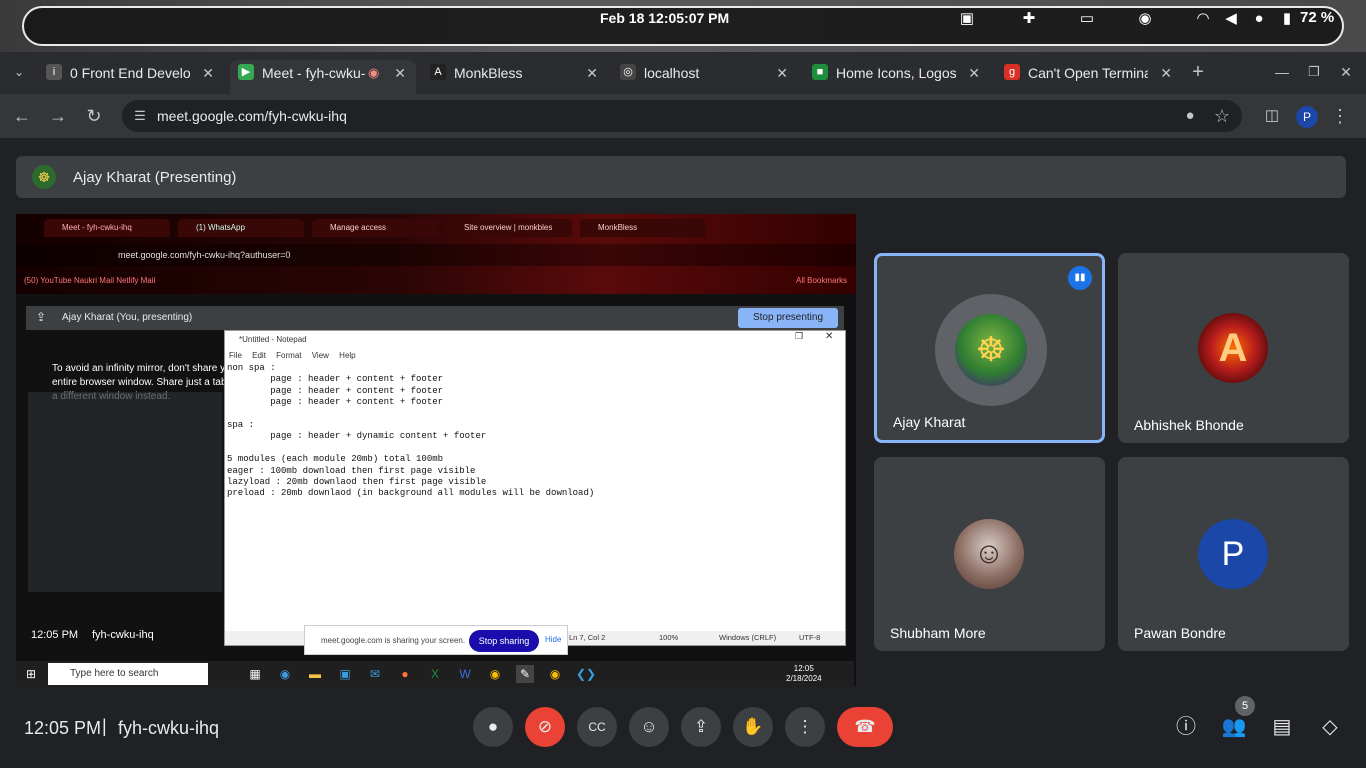 This screenshot has width=1366, height=768. I want to click on voice-search-mic-icon: ●, so click(1190, 116).